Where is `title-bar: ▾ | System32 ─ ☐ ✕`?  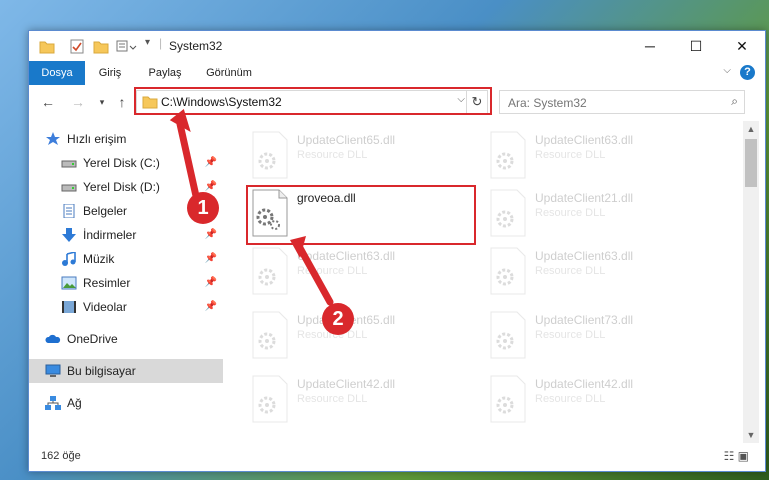 title-bar: ▾ | System32 ─ ☐ ✕ is located at coordinates (397, 46).